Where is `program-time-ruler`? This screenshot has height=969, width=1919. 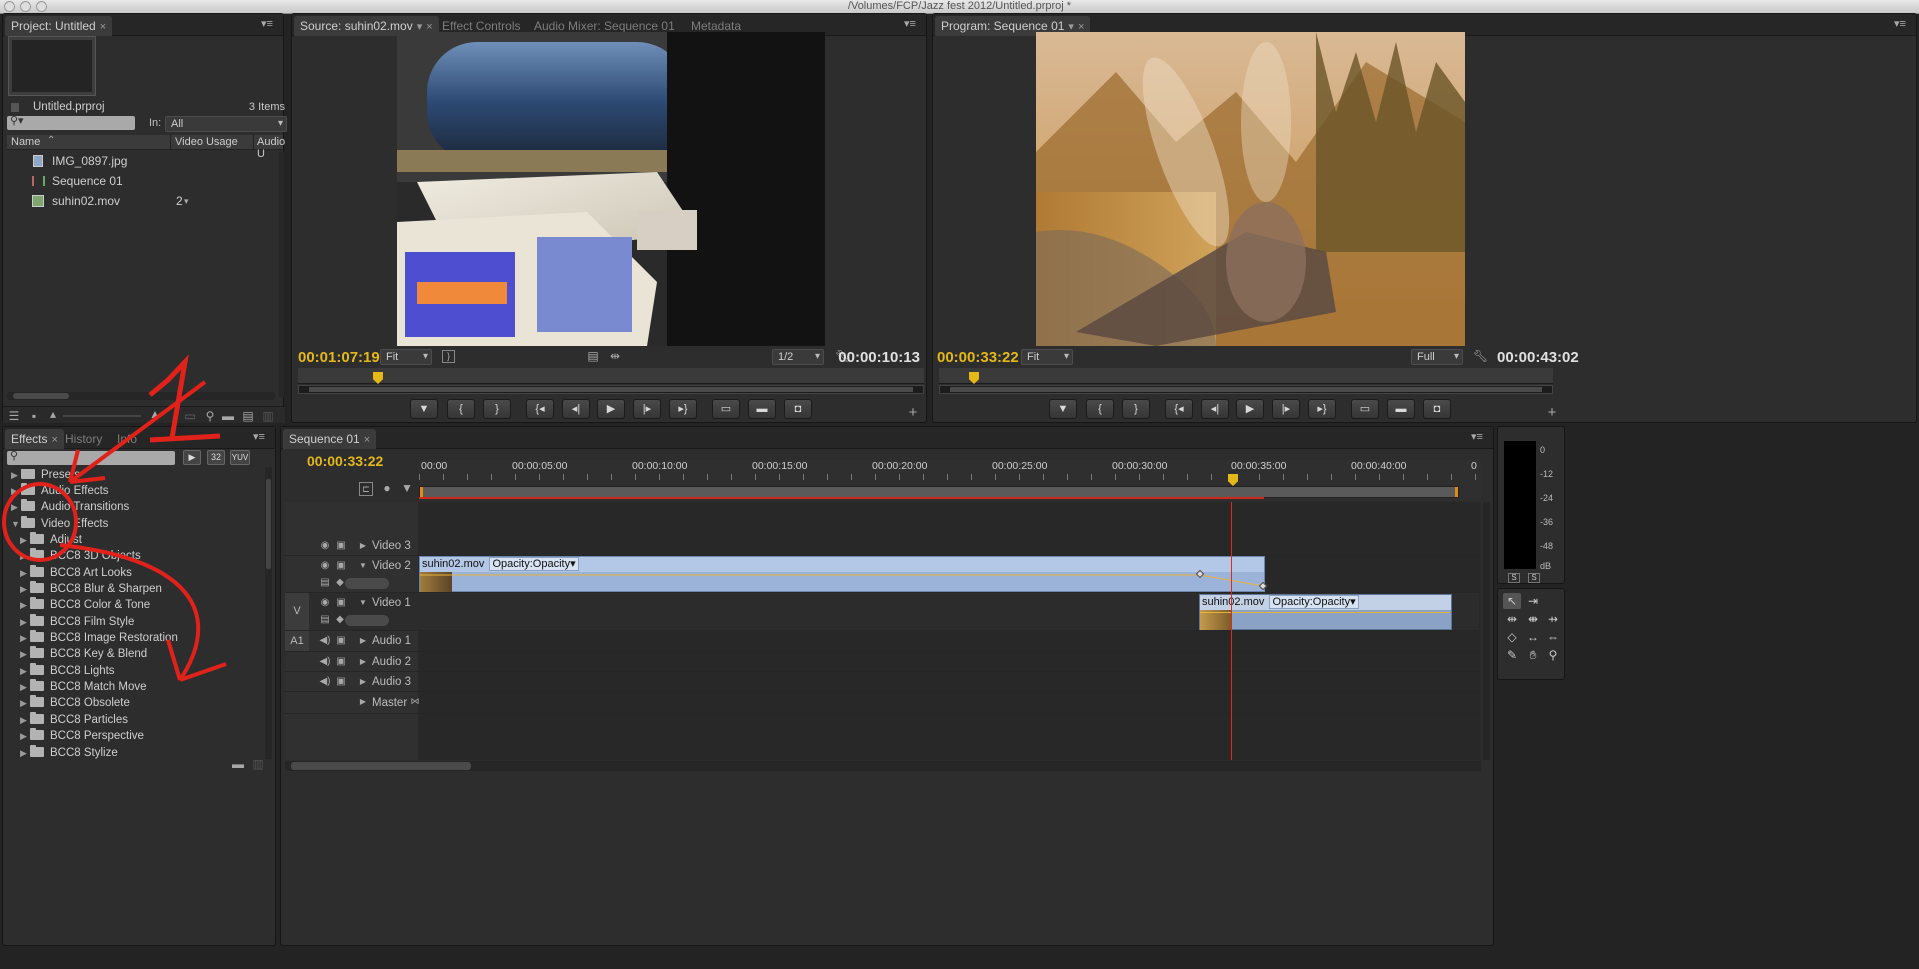 program-time-ruler is located at coordinates (1246, 376).